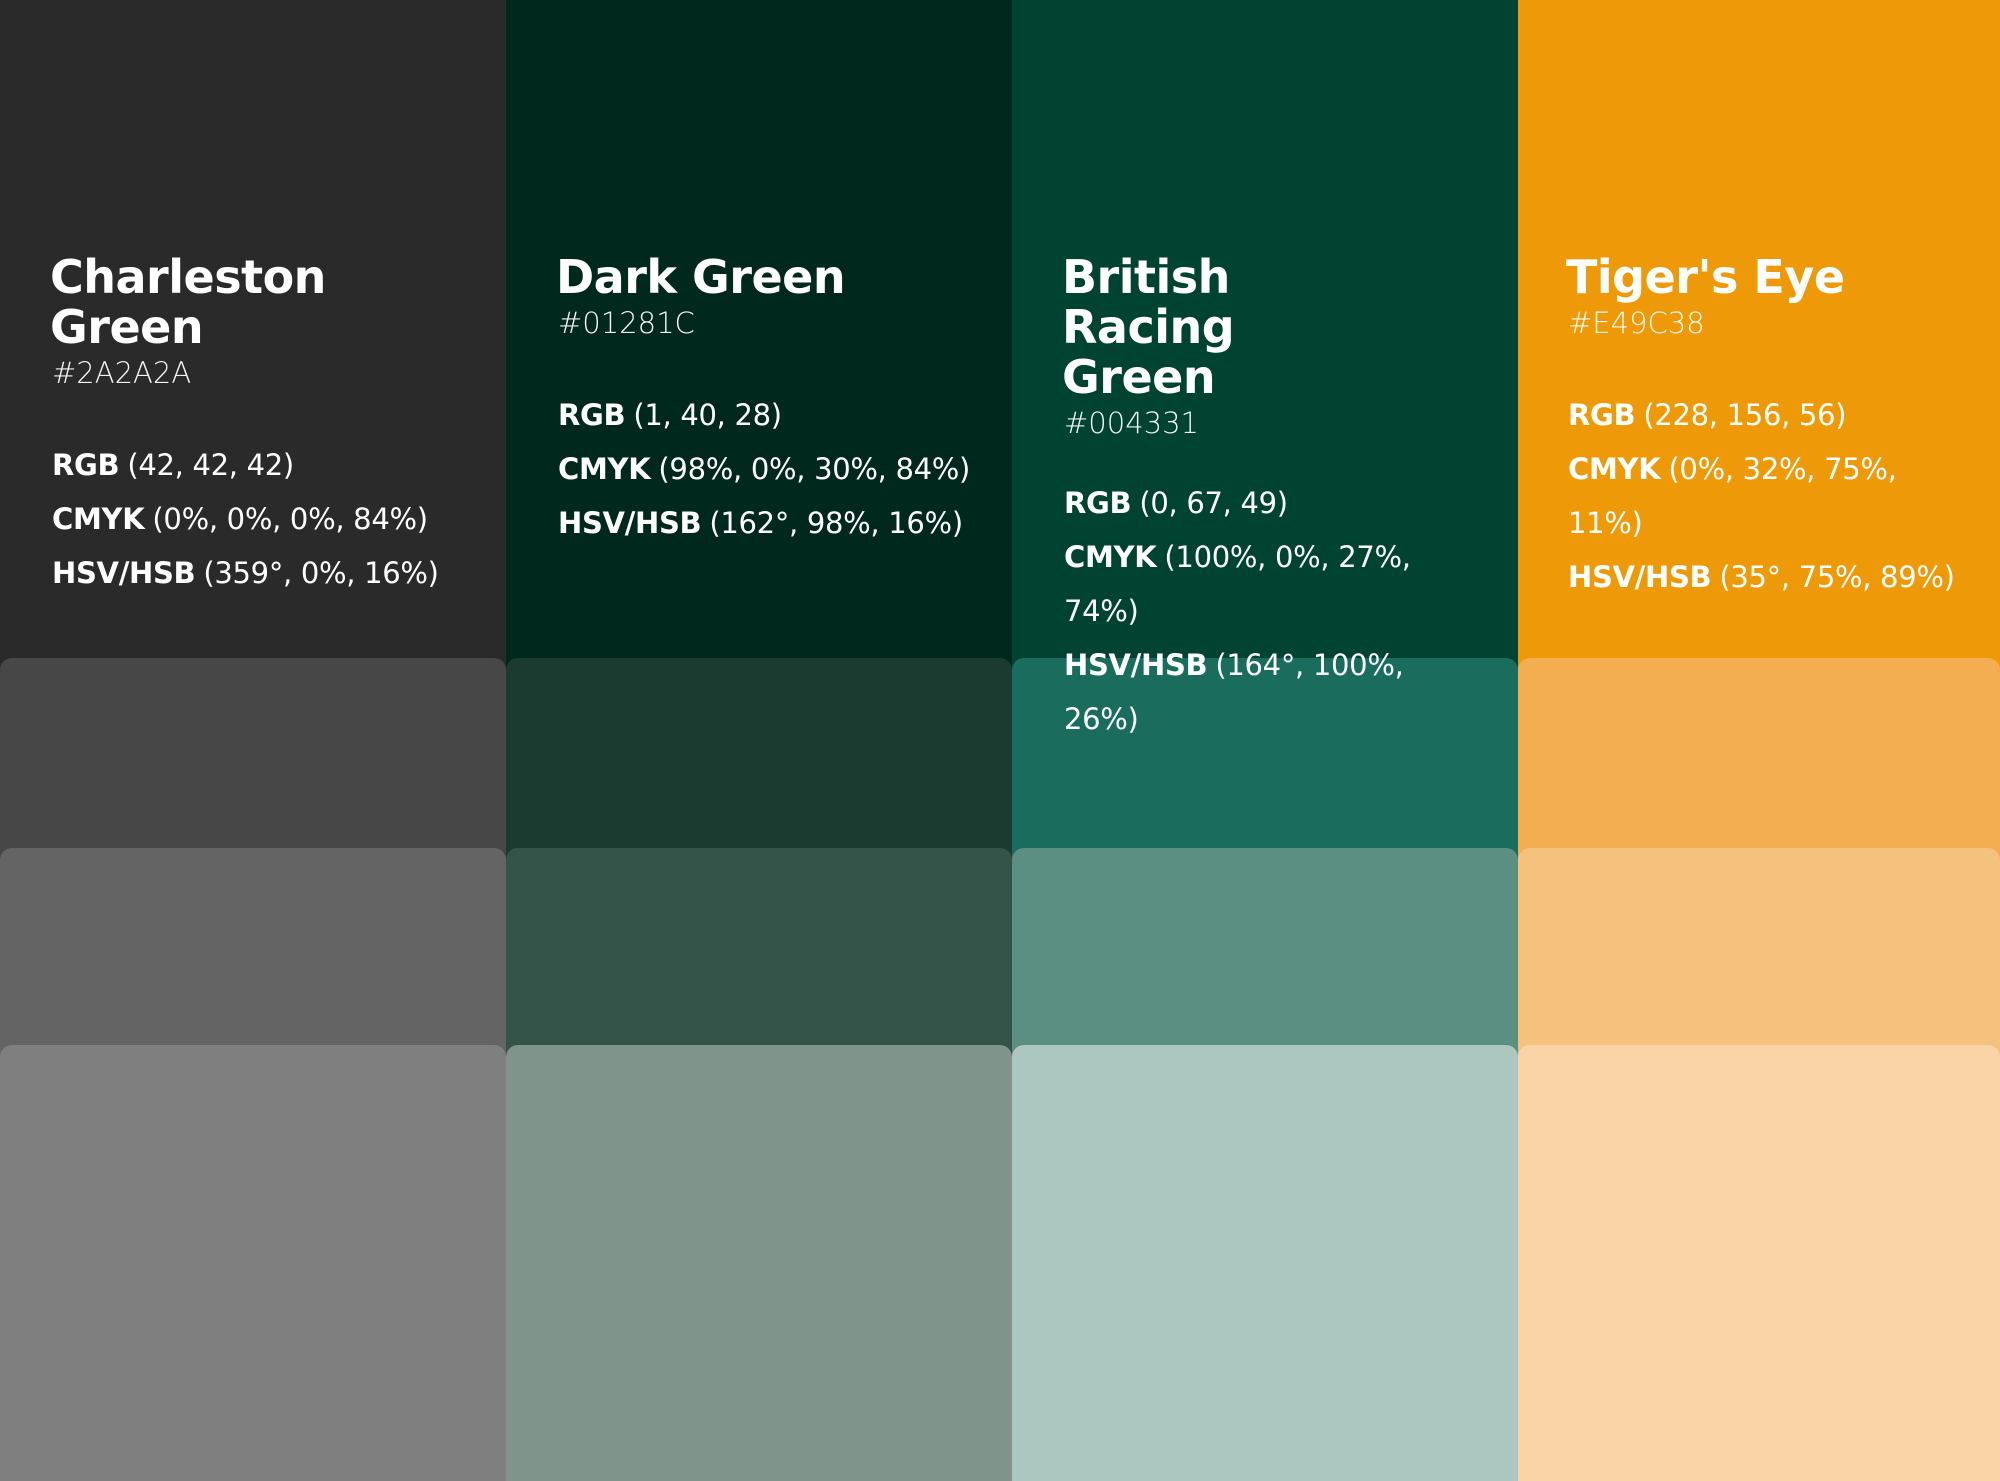 The height and width of the screenshot is (1481, 2000). I want to click on hsv-value: (162°, 98%, 16%), so click(836, 523).